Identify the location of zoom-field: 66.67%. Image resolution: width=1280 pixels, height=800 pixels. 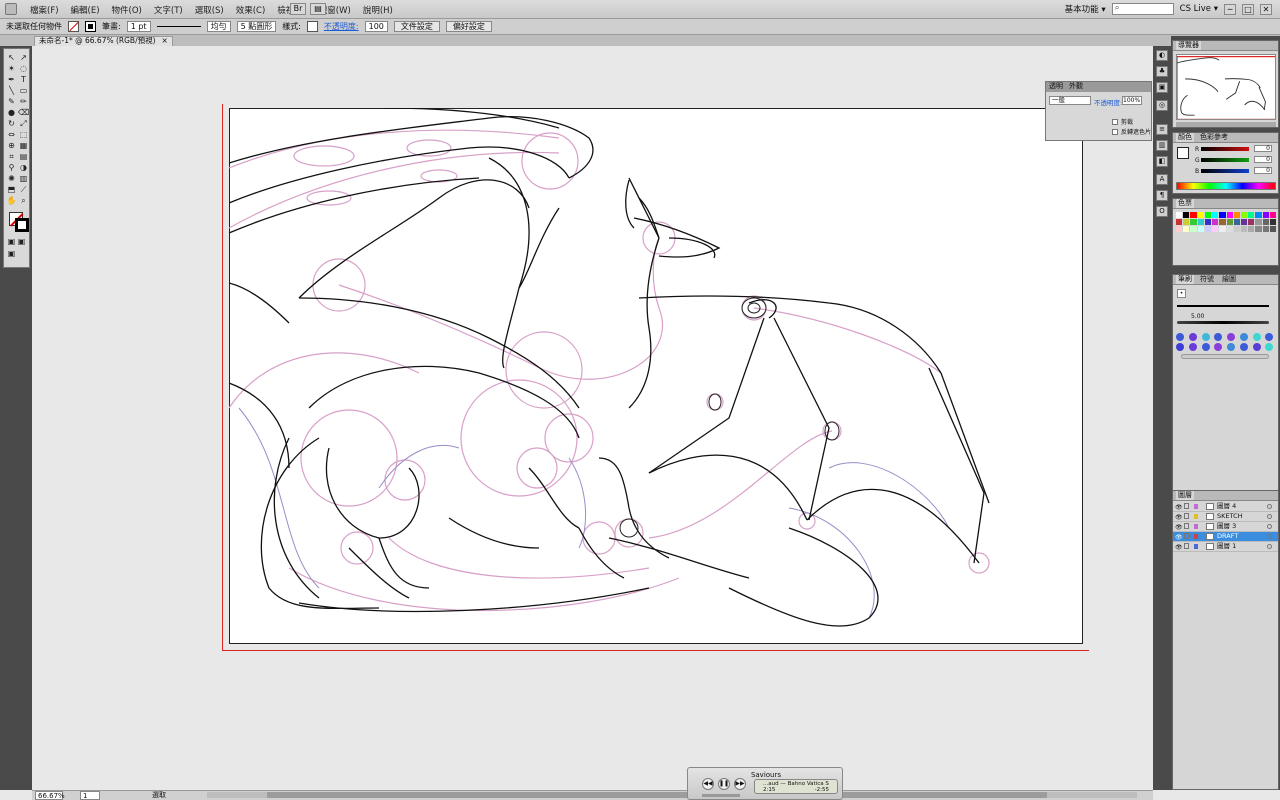
(50, 795).